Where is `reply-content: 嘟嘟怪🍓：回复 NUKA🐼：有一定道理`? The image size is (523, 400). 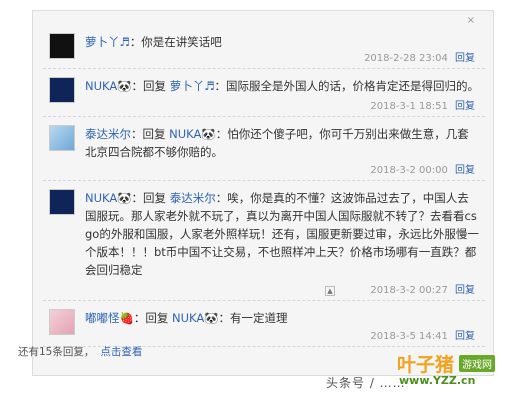 reply-content: 嘟嘟怪🍓：回复 NUKA🐼：有一定道理 is located at coordinates (282, 318).